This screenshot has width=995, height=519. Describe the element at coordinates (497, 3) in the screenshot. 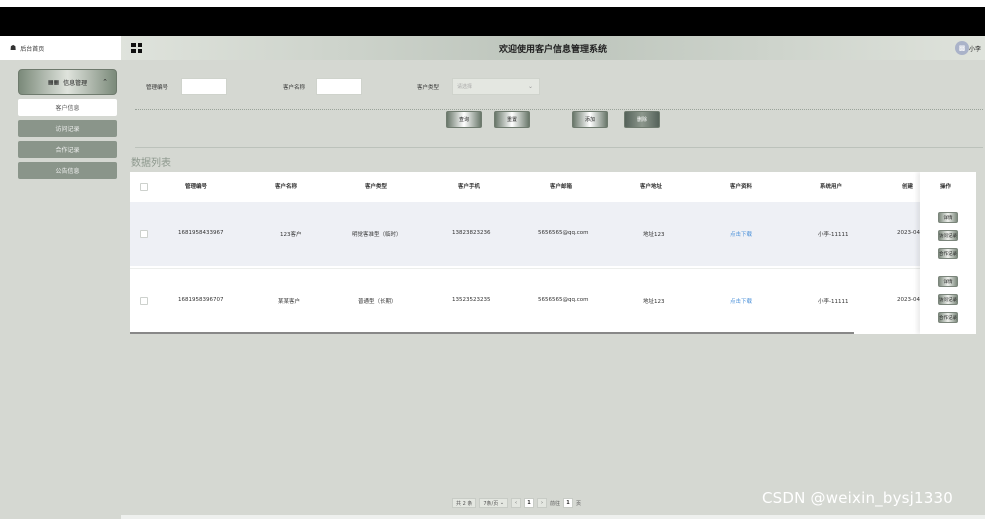

I see `top-margin` at that location.